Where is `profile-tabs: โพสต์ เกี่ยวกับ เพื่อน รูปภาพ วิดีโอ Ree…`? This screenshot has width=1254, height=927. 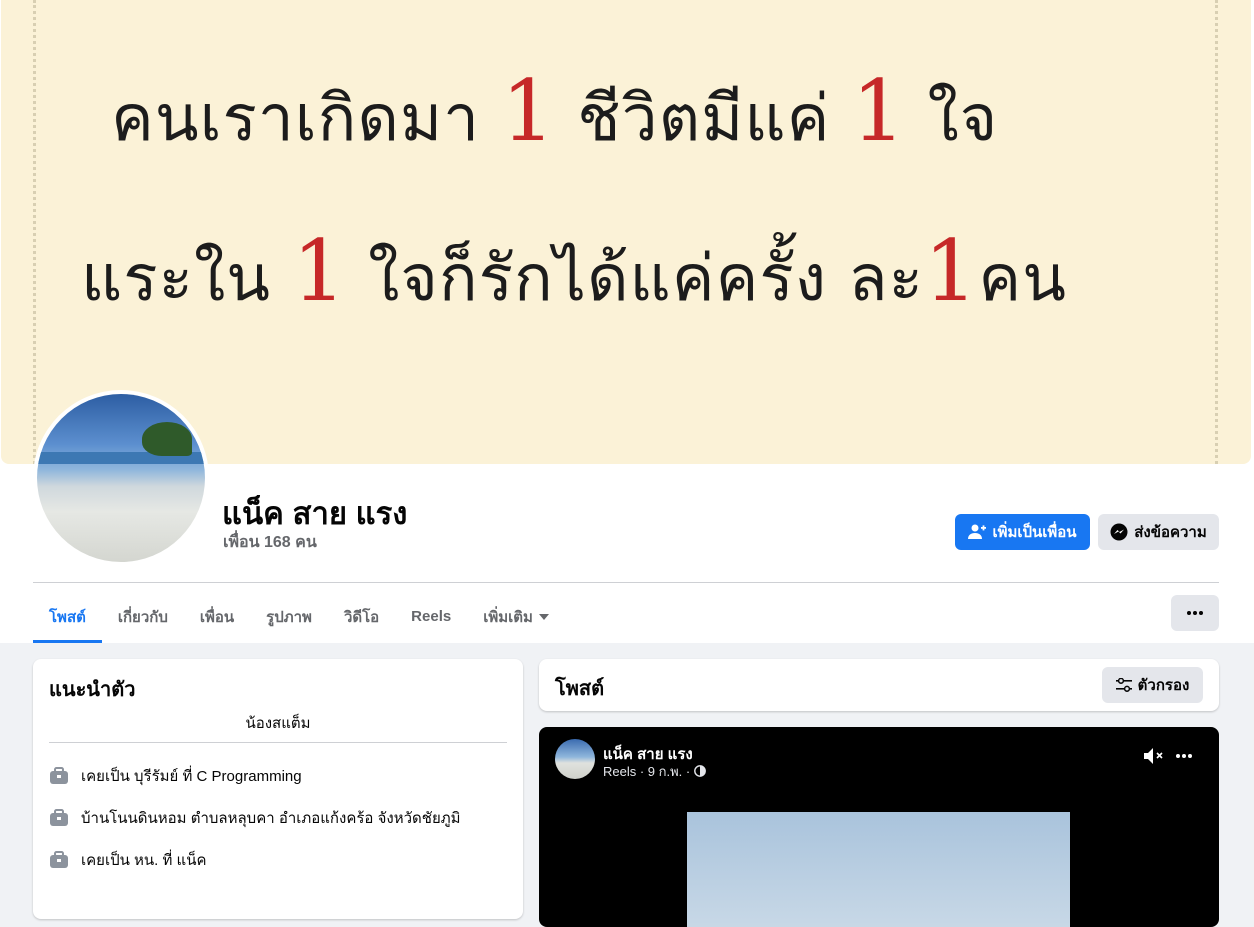
profile-tabs: โพสต์ เกี่ยวกับ เพื่อน รูปภาพ วิดีโอ Ree… is located at coordinates (299, 616).